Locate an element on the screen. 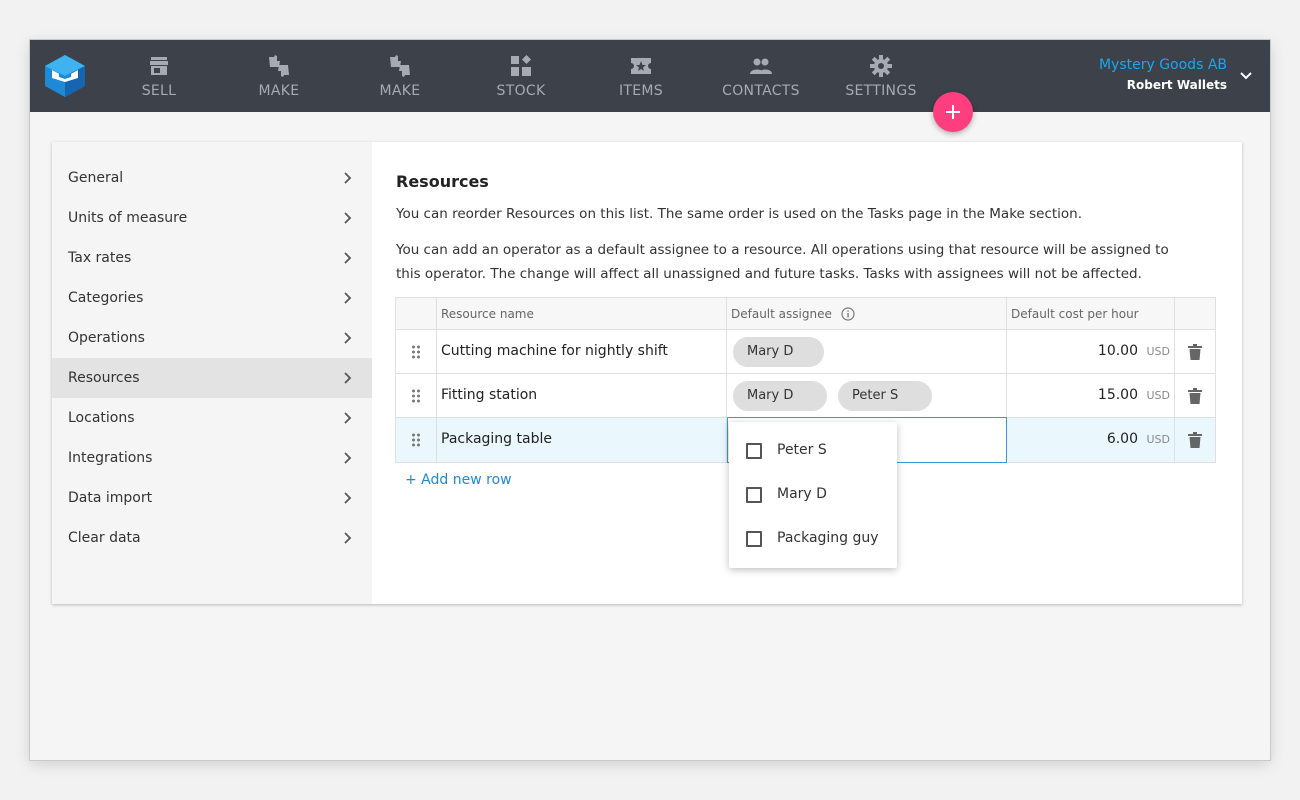 The image size is (1300, 800). option-label: Peter S is located at coordinates (802, 450).